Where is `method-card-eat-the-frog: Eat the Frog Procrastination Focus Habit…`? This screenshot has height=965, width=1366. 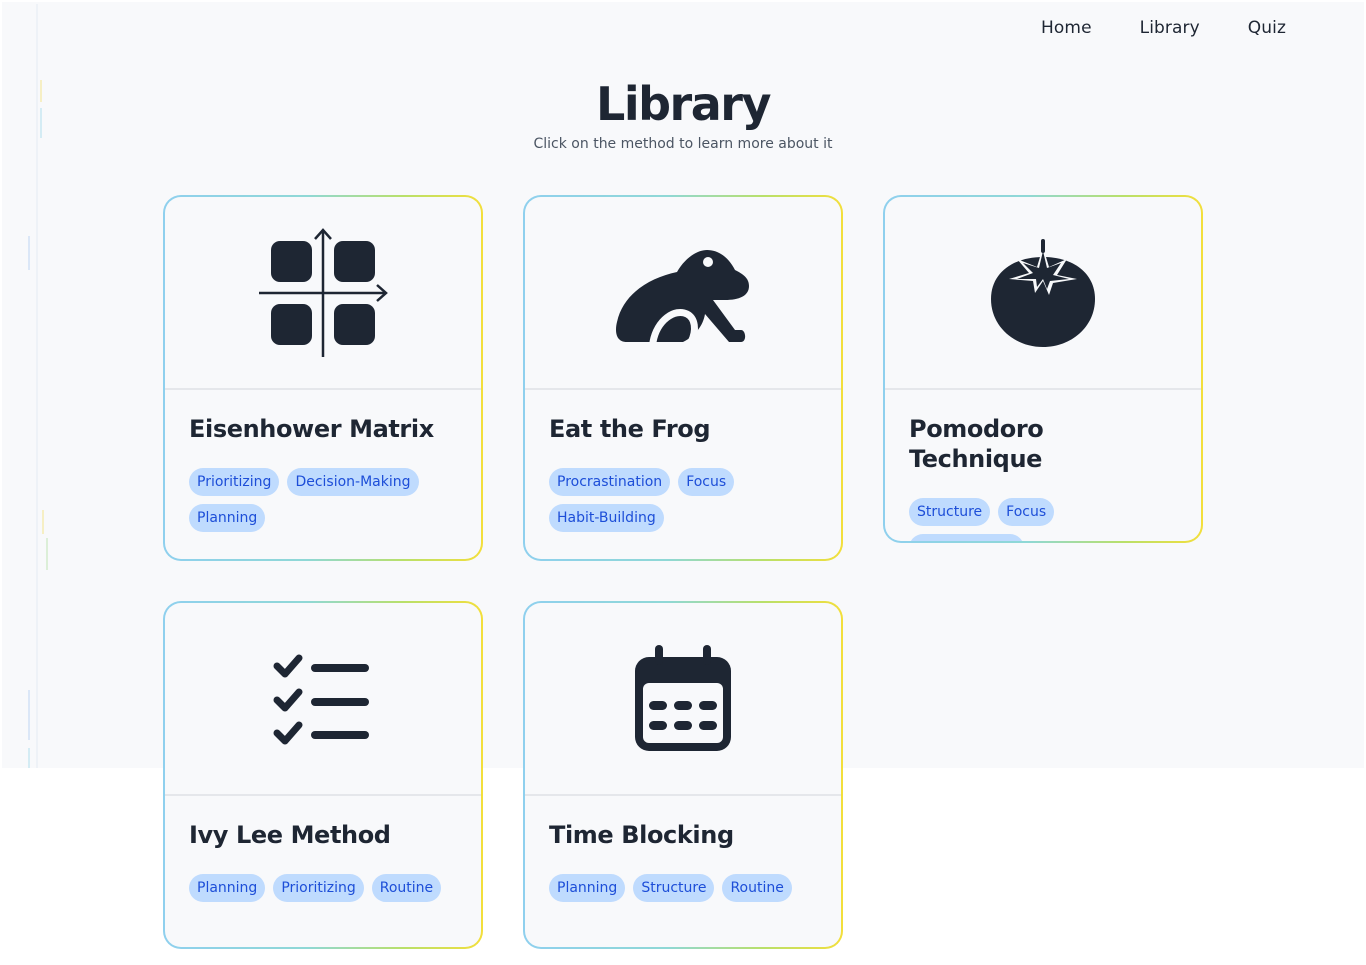 method-card-eat-the-frog: Eat the Frog Procrastination Focus Habit… is located at coordinates (683, 378).